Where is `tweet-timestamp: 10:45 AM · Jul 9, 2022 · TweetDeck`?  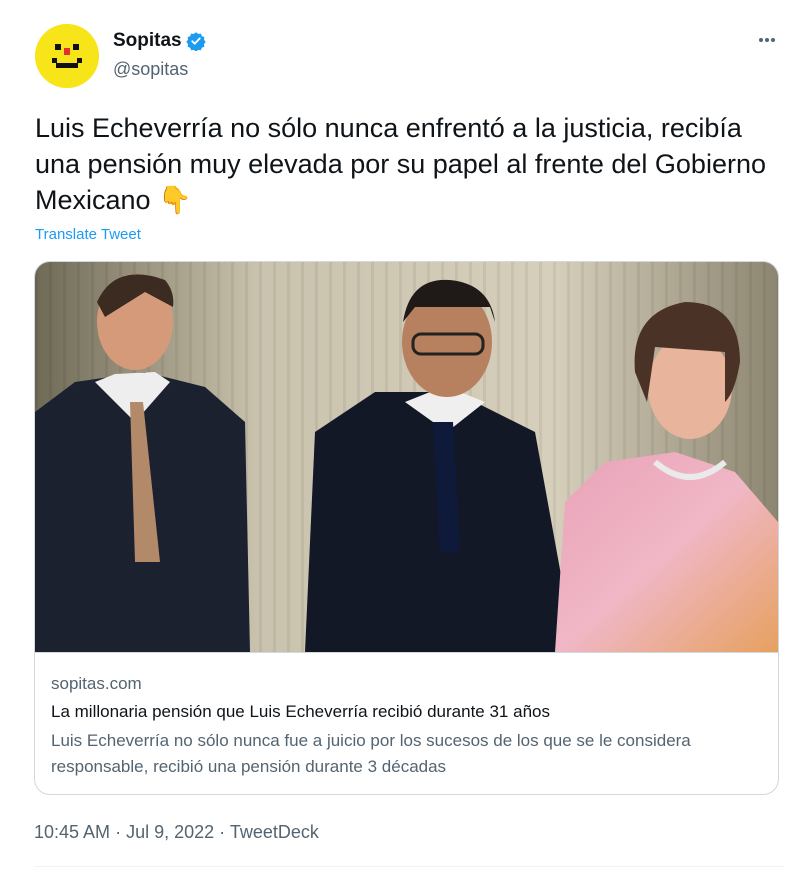 tweet-timestamp: 10:45 AM · Jul 9, 2022 · TweetDeck is located at coordinates (176, 832).